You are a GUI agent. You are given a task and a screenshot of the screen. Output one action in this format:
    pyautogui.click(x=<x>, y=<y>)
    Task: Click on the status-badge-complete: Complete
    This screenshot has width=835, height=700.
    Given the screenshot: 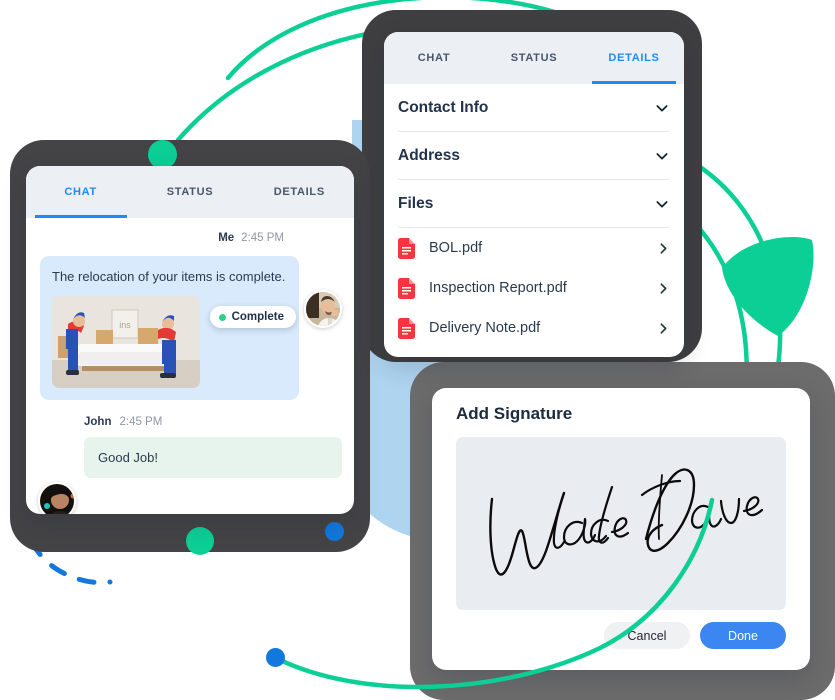 What is the action you would take?
    pyautogui.click(x=252, y=317)
    